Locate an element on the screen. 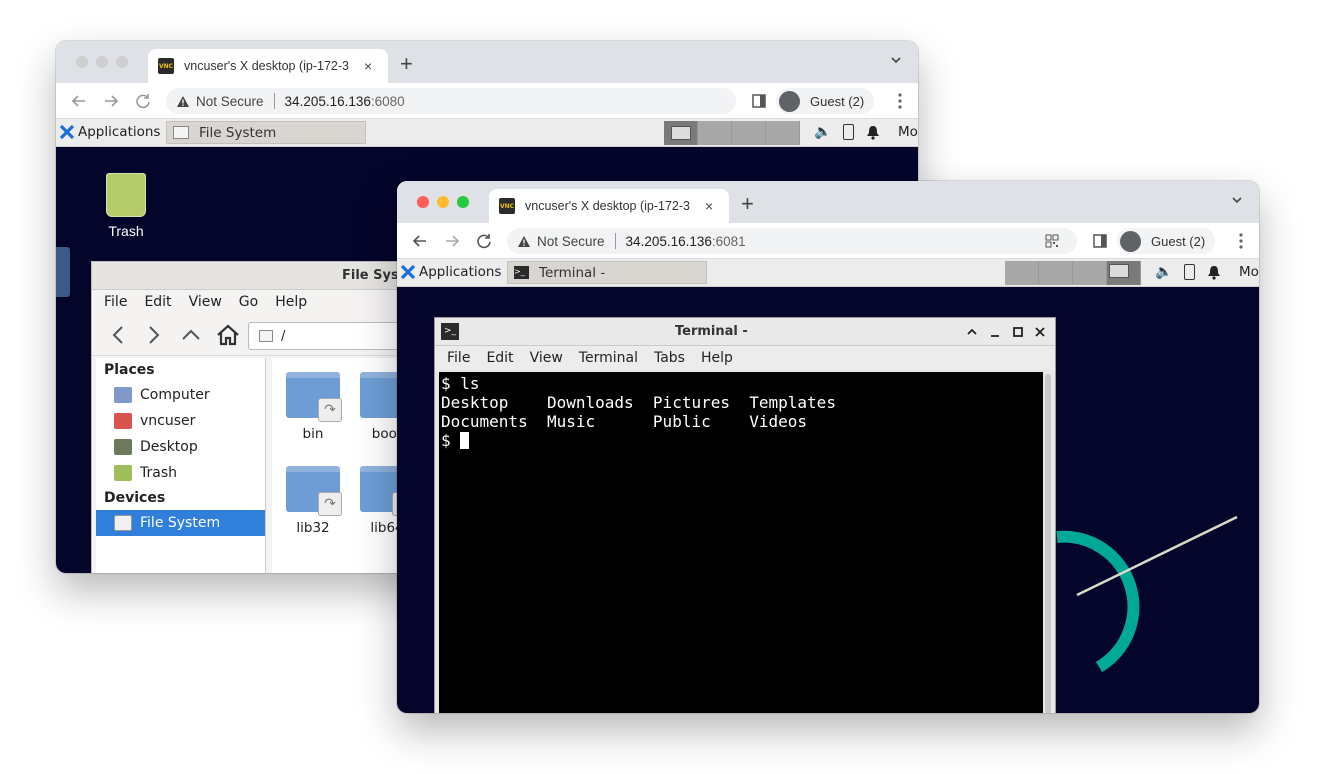 This screenshot has height=774, width=1328. minimize-icon is located at coordinates (995, 332).